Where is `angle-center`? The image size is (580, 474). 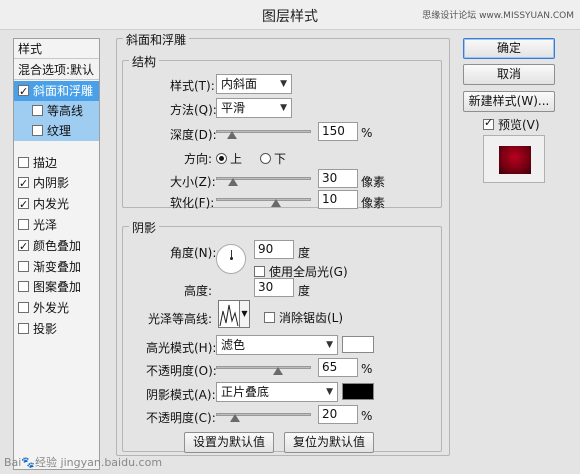
angle-center is located at coordinates (231, 258).